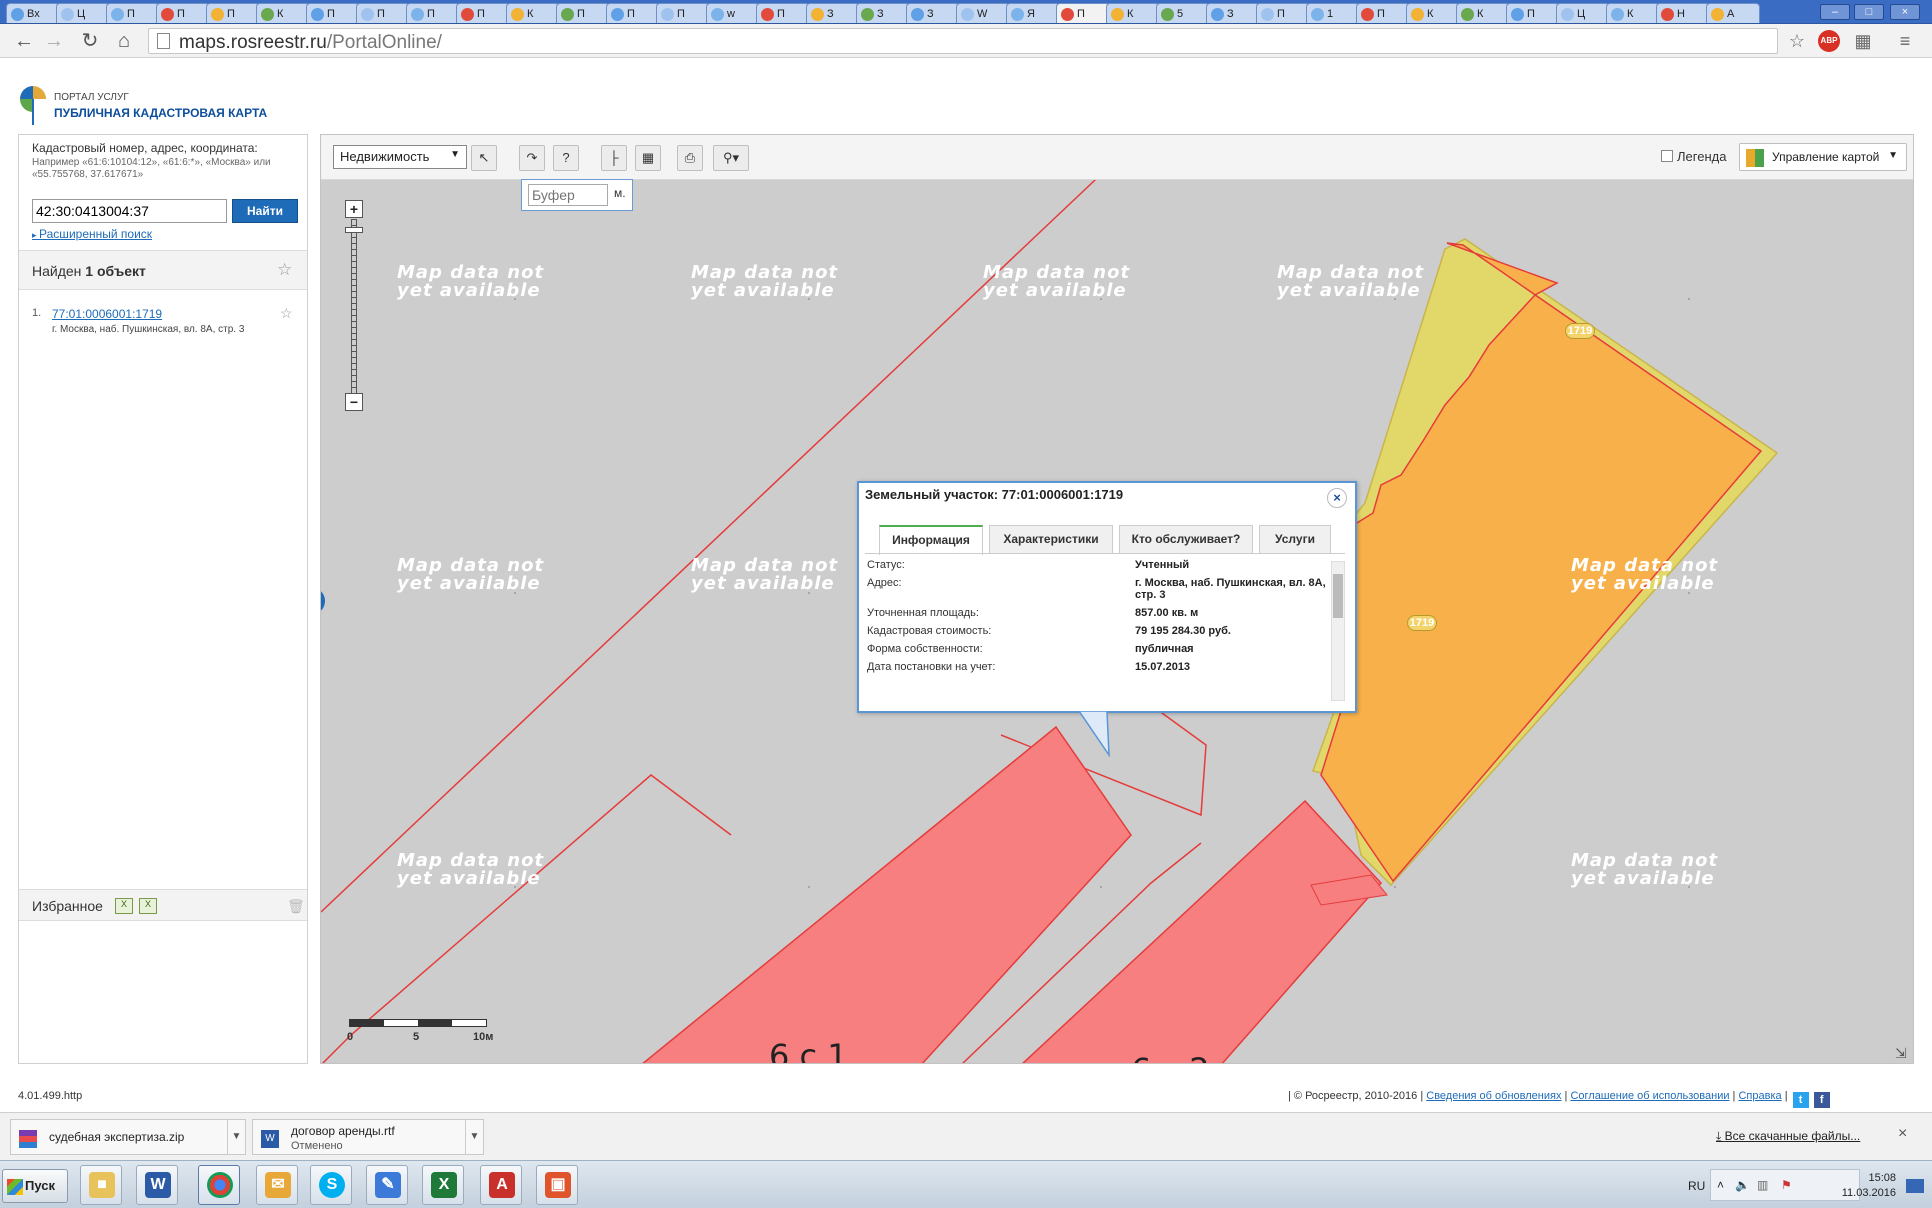 The height and width of the screenshot is (1208, 1932). I want to click on taskbar-acrobat: A, so click(501, 1185).